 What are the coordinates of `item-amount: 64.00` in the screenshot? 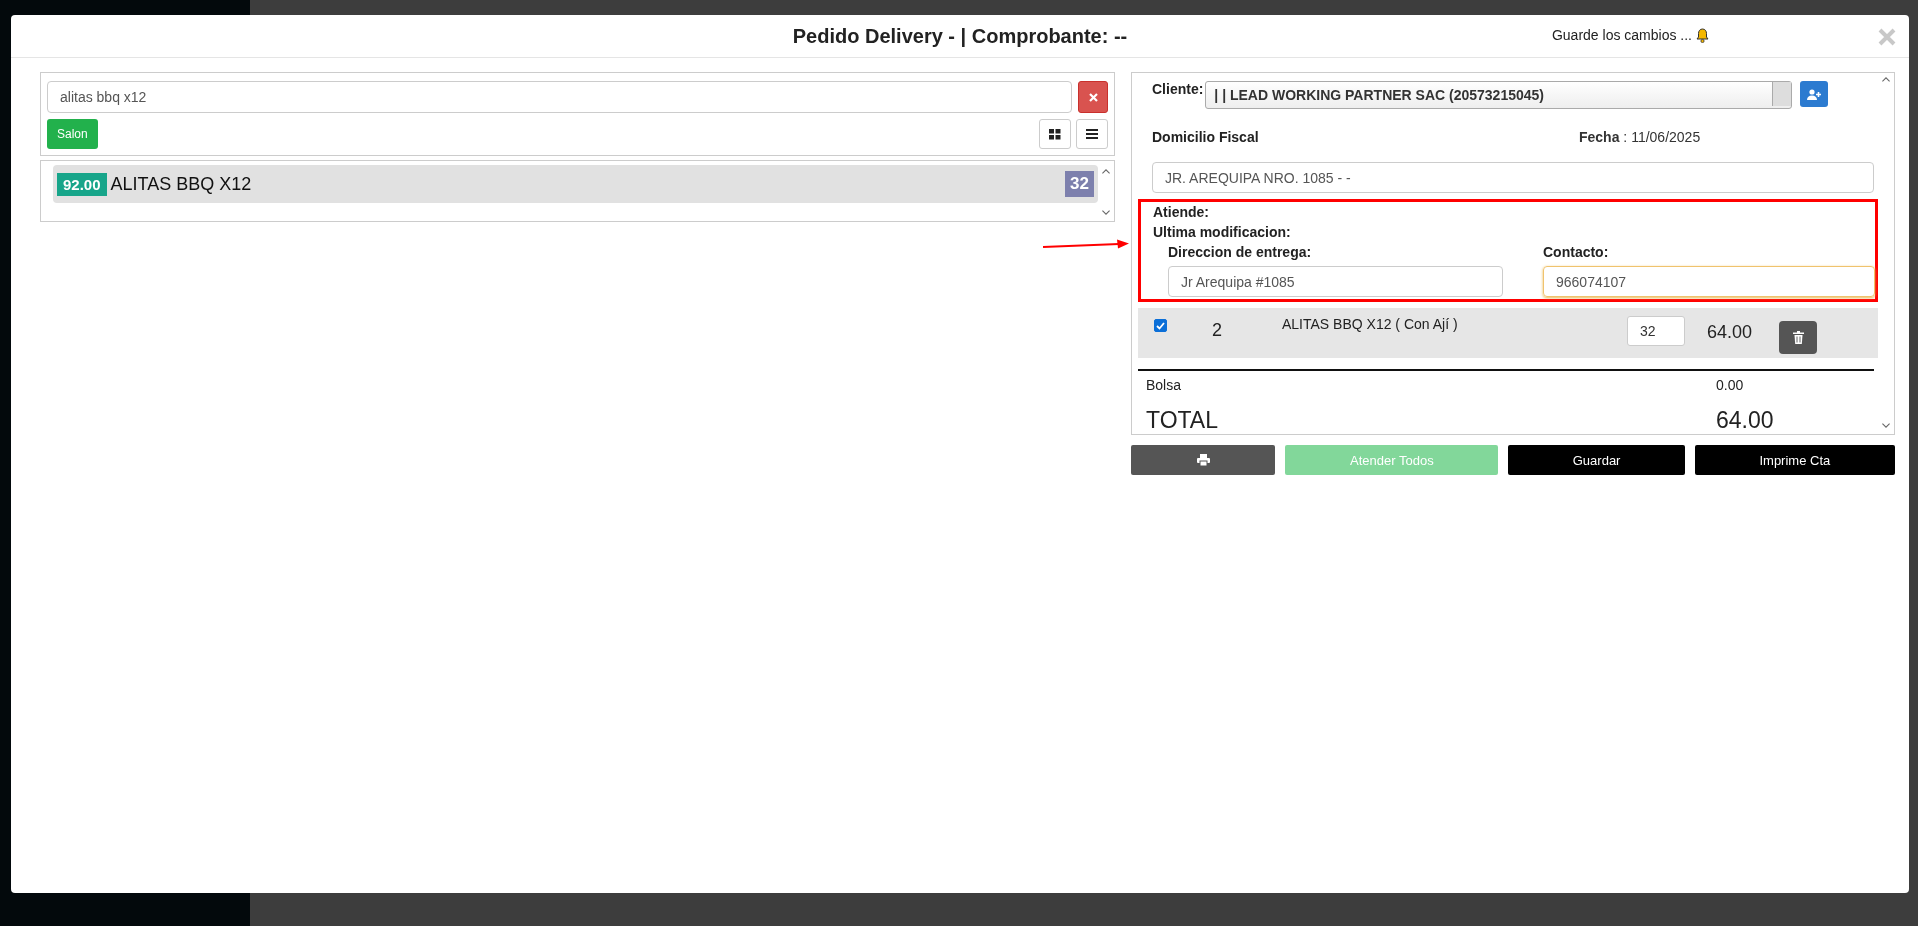 It's located at (1730, 332).